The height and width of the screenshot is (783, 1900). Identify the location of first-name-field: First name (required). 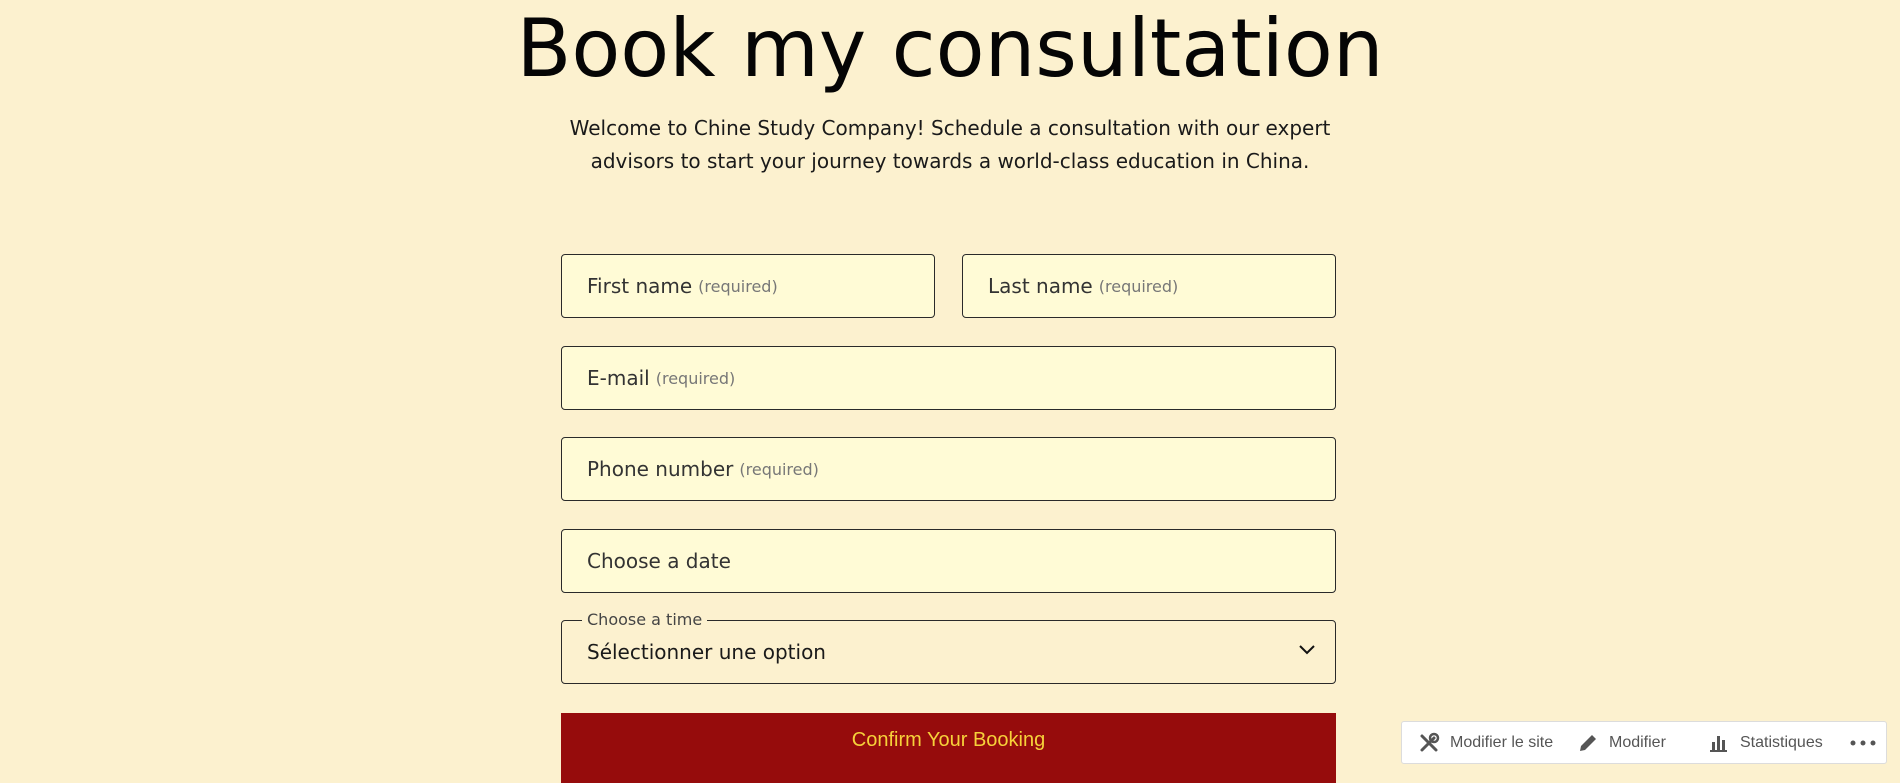
(748, 286).